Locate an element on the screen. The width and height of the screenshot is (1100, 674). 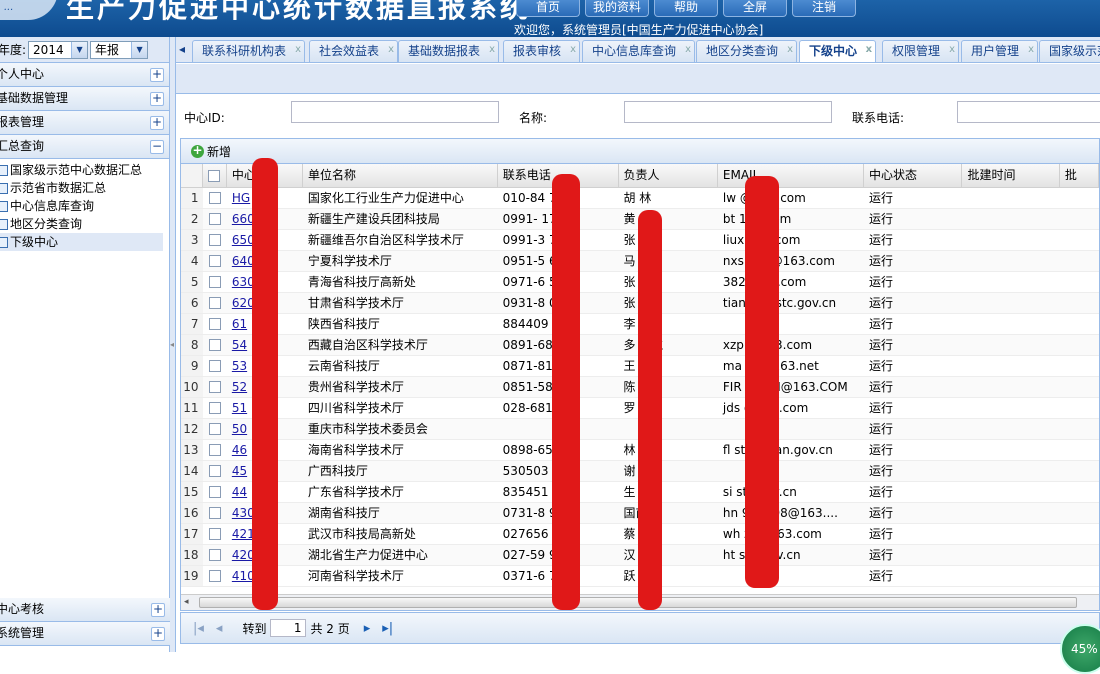
next-page-icon: ▸ is located at coordinates (367, 628).